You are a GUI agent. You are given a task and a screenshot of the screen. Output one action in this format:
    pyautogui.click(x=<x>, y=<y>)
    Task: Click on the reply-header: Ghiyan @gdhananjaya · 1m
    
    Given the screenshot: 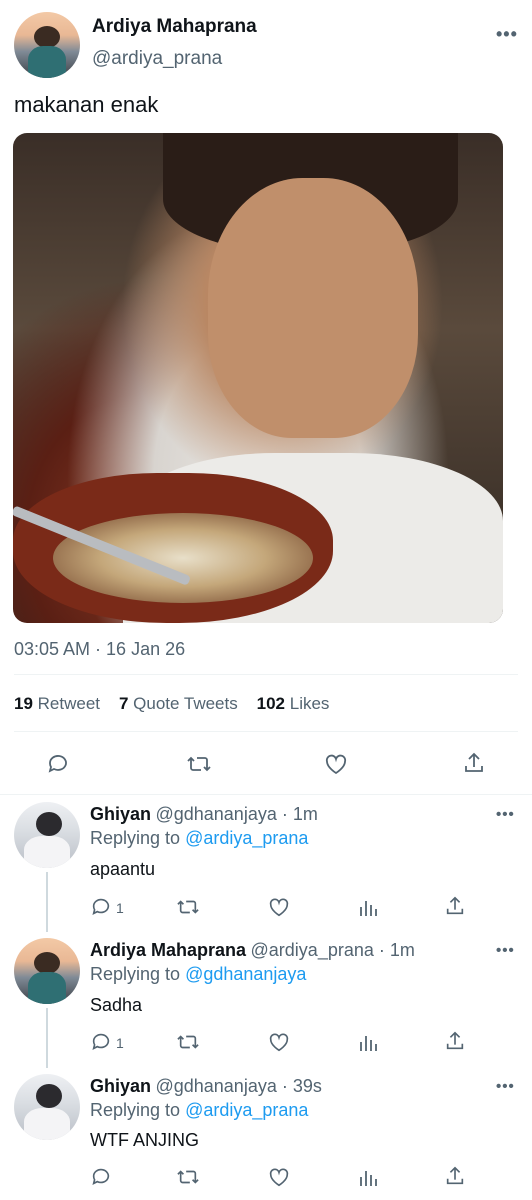 What is the action you would take?
    pyautogui.click(x=204, y=814)
    